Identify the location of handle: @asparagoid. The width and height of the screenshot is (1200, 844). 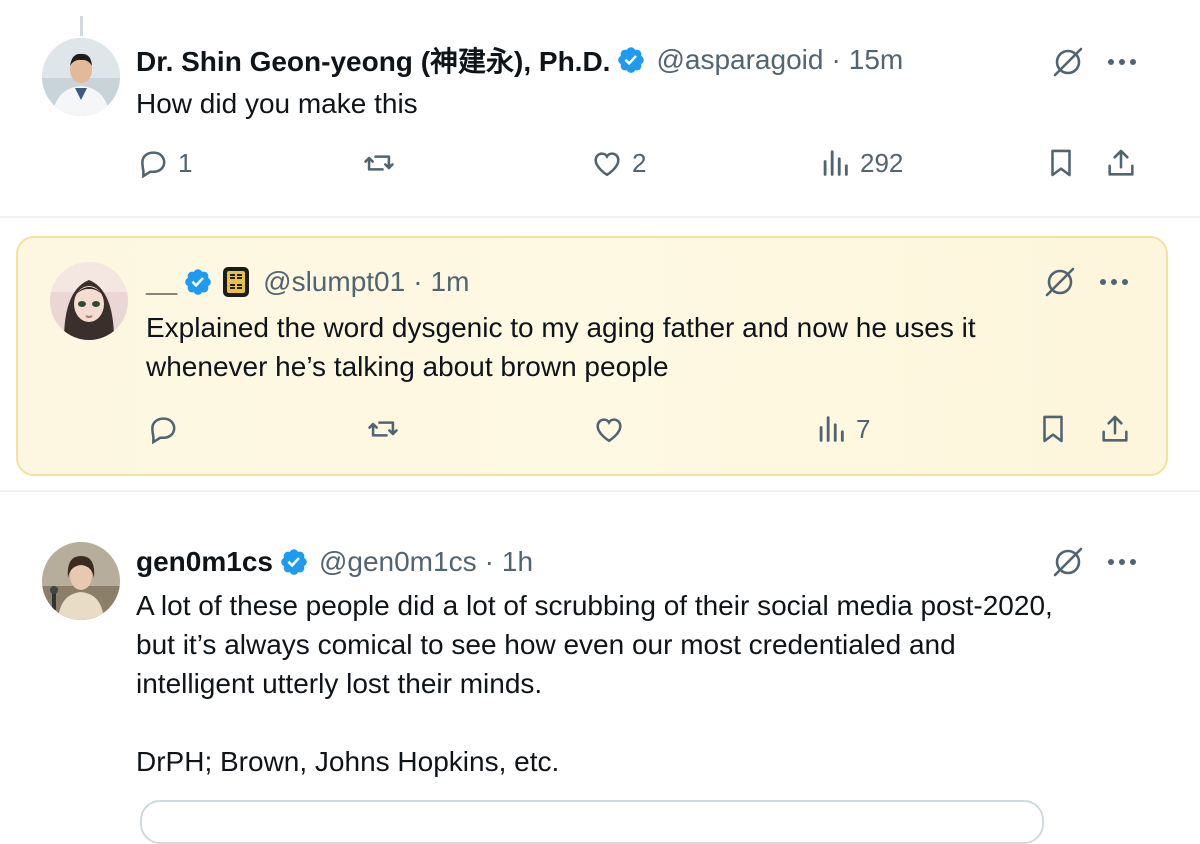
(739, 60).